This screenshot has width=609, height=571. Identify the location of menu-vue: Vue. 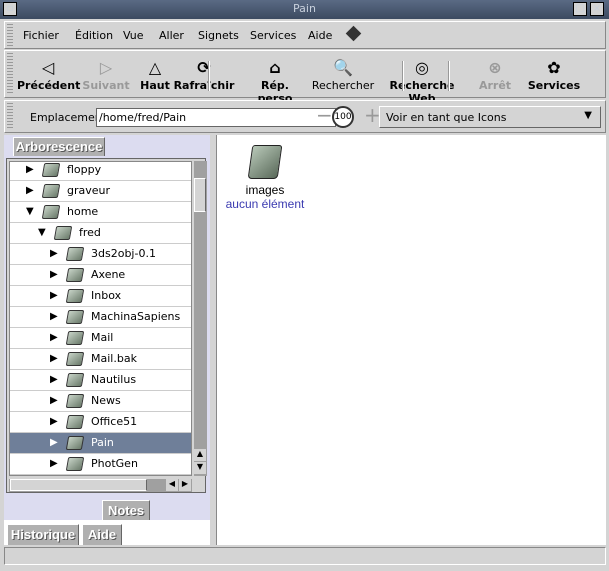
(133, 35).